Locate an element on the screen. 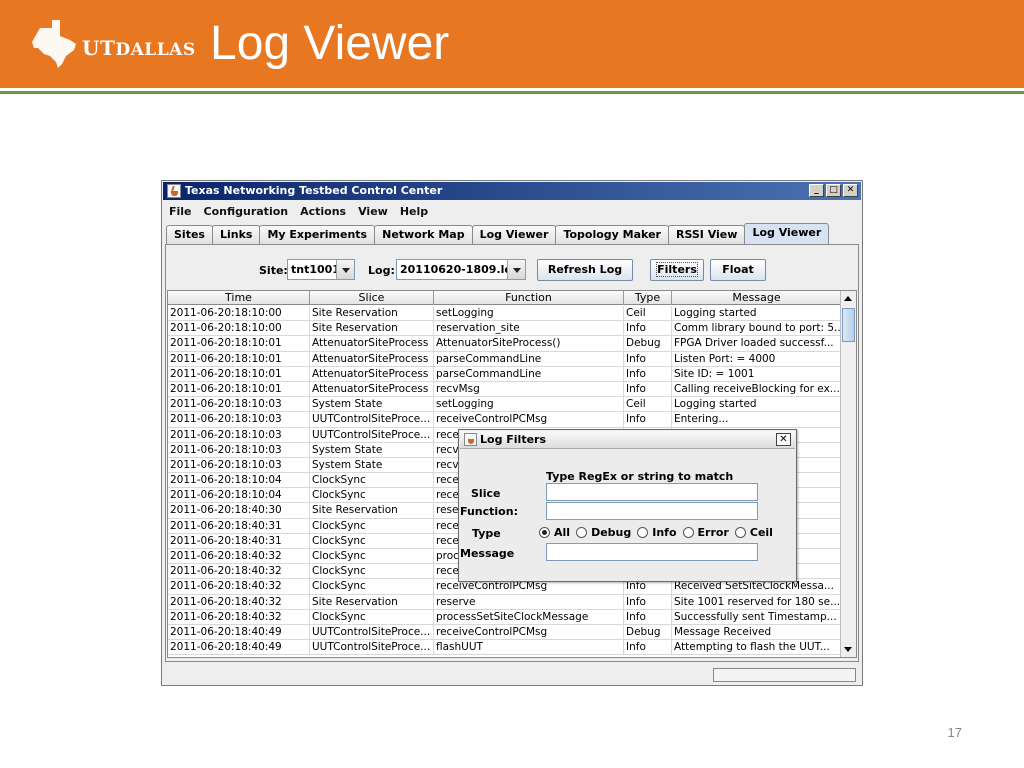  type-debug-label: Debug is located at coordinates (611, 532).